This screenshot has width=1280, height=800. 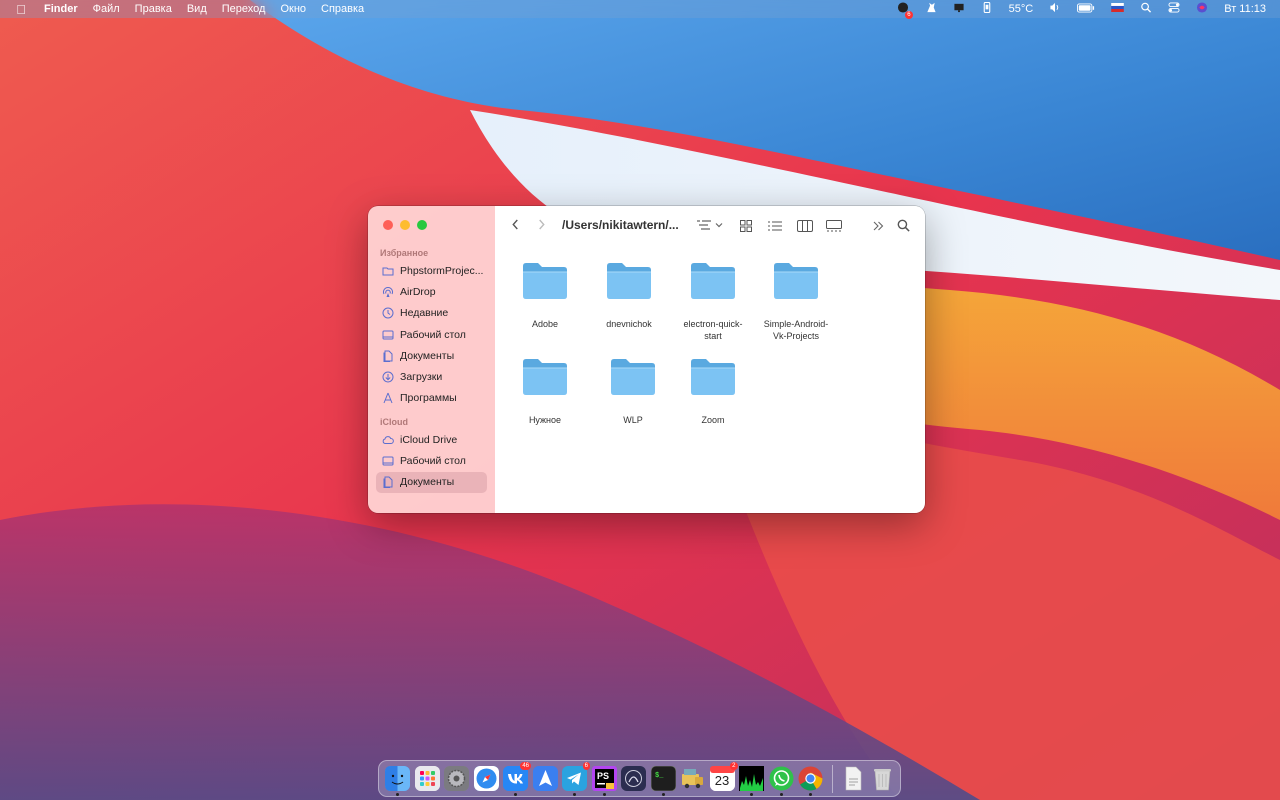 I want to click on sidebar-section-favorites: Избранное, so click(x=404, y=253).